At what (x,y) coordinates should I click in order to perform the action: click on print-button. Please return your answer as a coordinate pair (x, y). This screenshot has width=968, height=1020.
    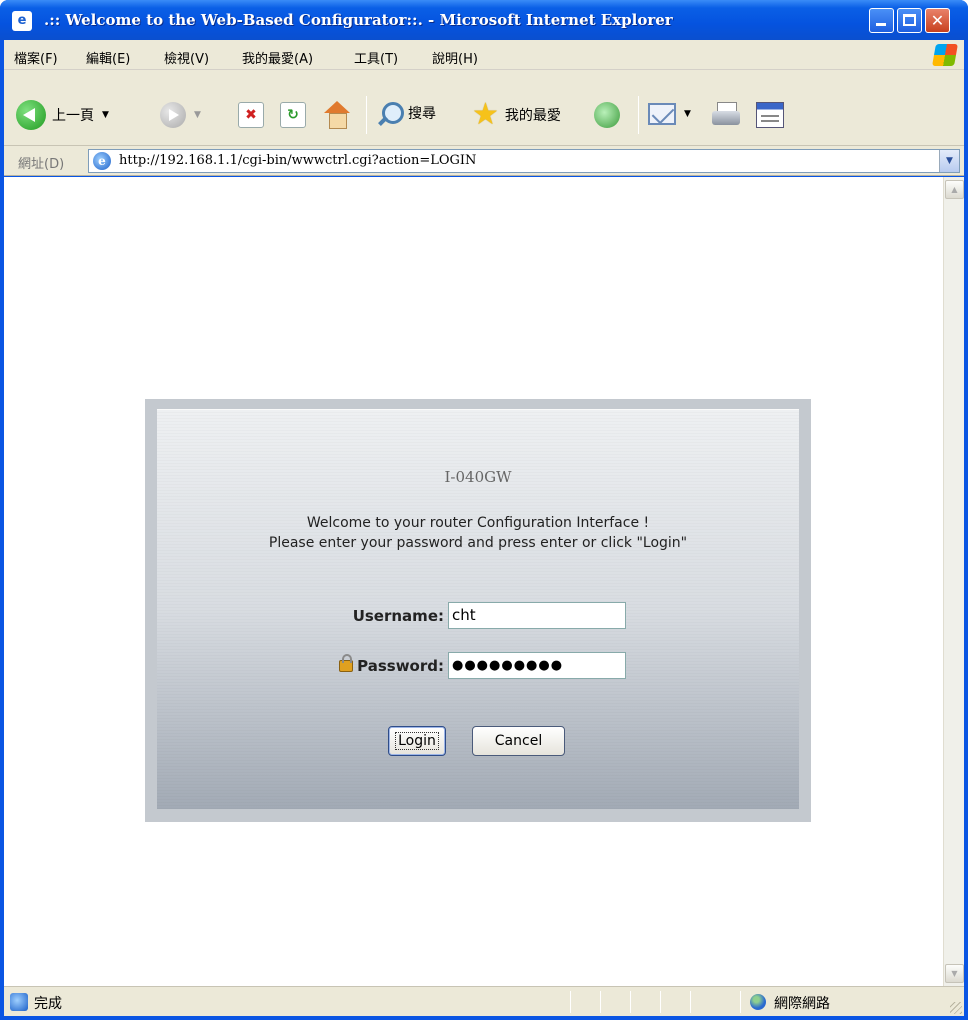
    Looking at the image, I should click on (727, 115).